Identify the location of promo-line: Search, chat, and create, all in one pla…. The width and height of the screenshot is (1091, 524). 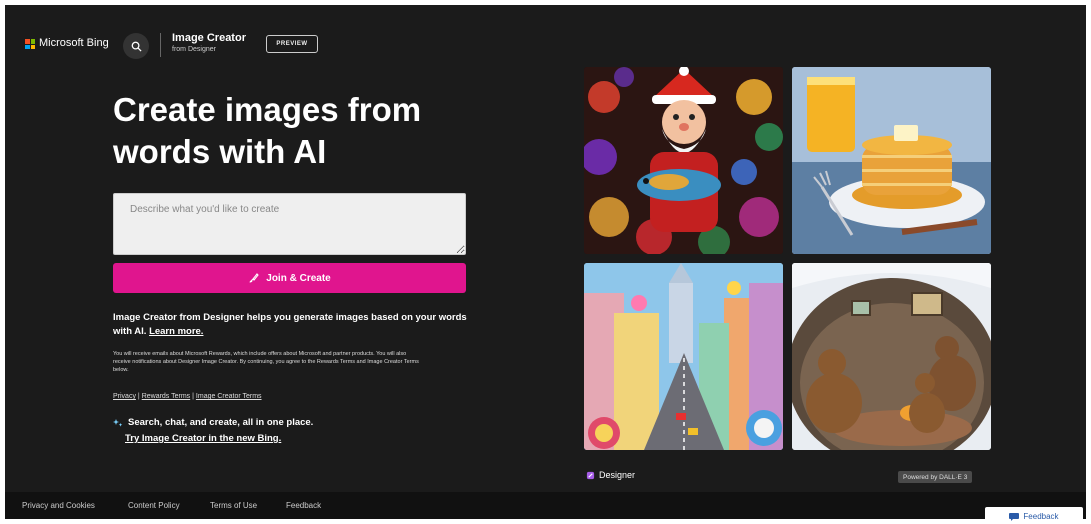
(213, 422).